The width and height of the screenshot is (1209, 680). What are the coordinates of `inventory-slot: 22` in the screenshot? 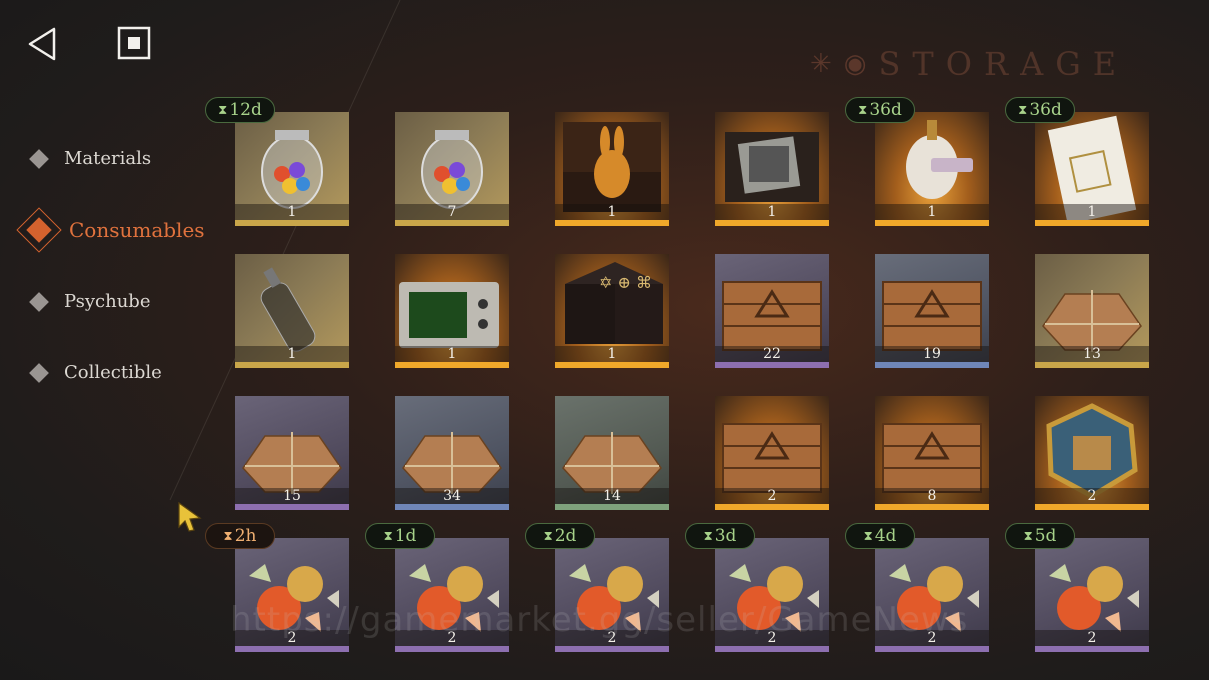 It's located at (772, 311).